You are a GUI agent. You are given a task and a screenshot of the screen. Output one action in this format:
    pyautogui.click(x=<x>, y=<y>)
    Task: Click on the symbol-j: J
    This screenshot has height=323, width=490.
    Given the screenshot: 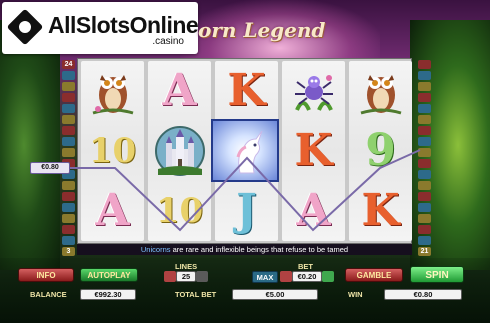 What is the action you would take?
    pyautogui.click(x=246, y=210)
    